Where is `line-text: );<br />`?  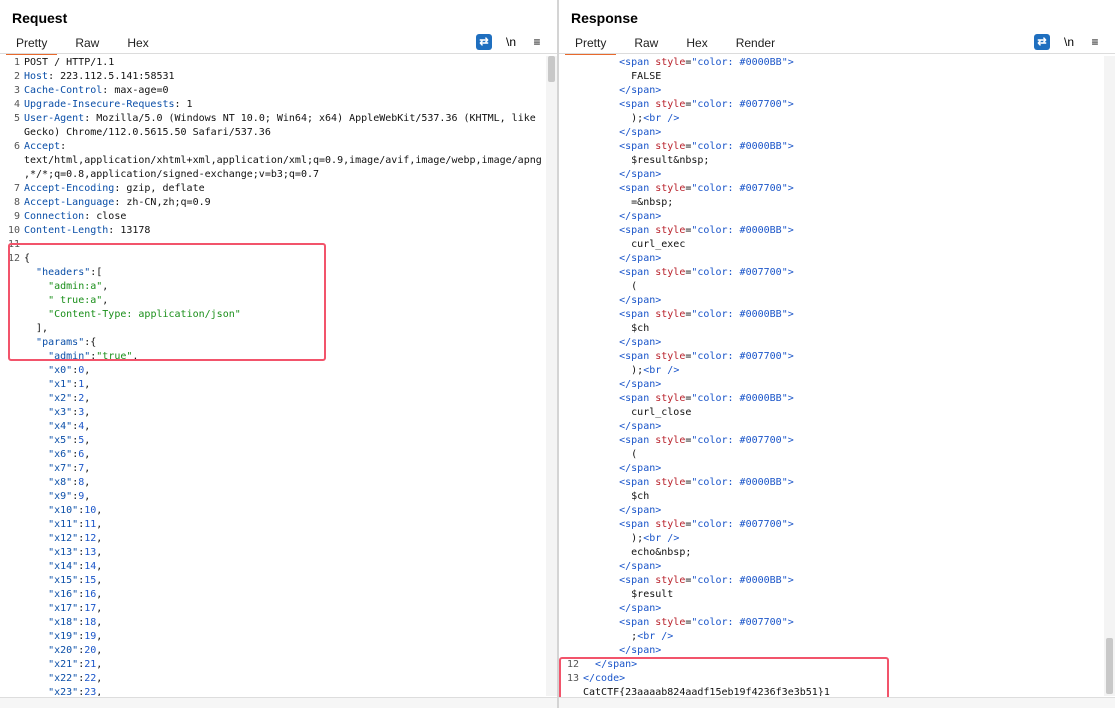 line-text: );<br /> is located at coordinates (843, 539).